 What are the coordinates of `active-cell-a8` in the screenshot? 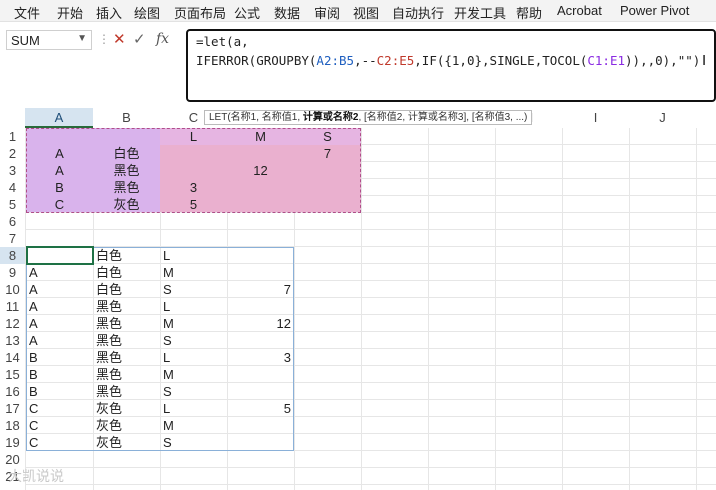 It's located at (60, 255).